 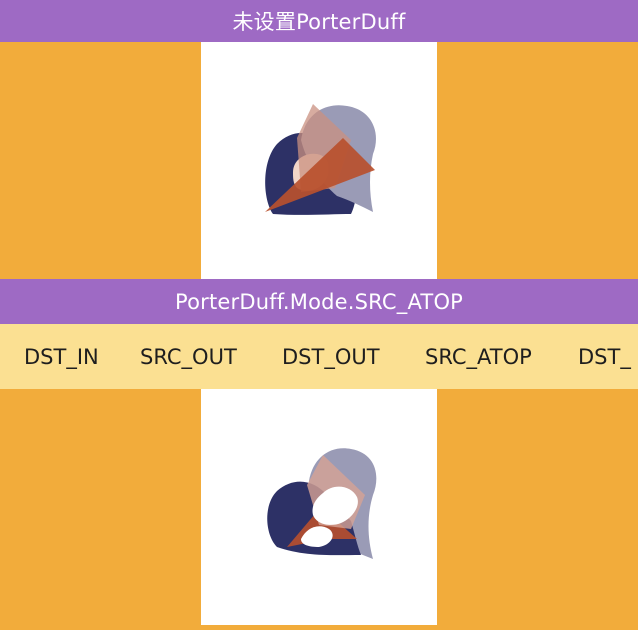 I want to click on mode-option-src-out: SRC_OUT, so click(x=188, y=356).